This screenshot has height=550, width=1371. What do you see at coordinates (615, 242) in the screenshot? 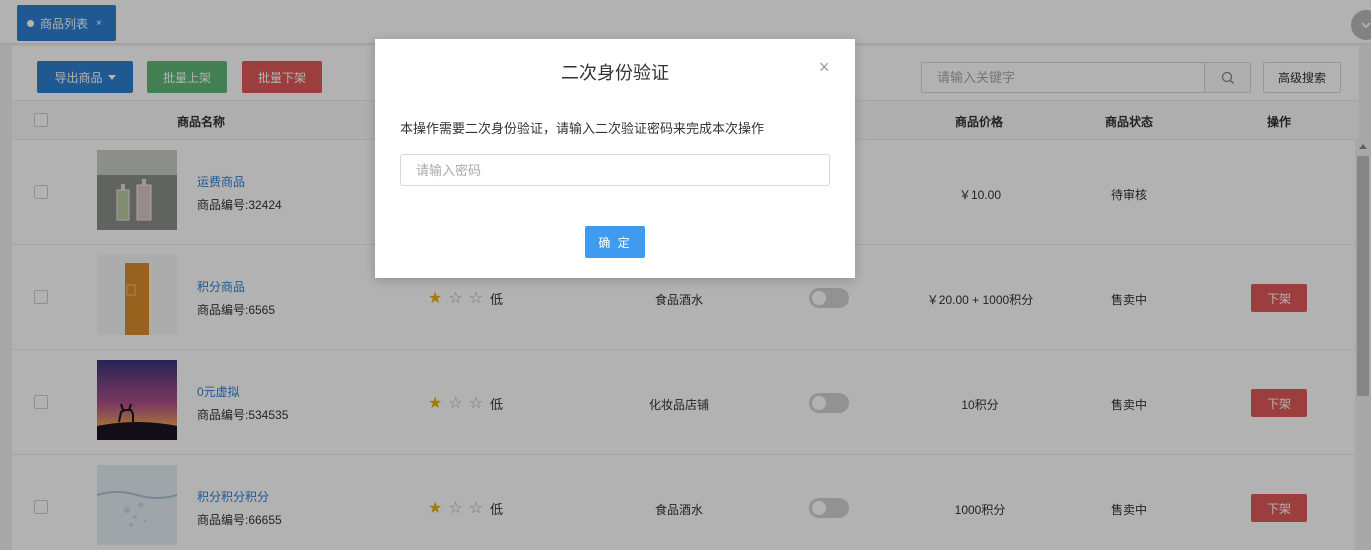
I see `confirm-button: 确 定` at bounding box center [615, 242].